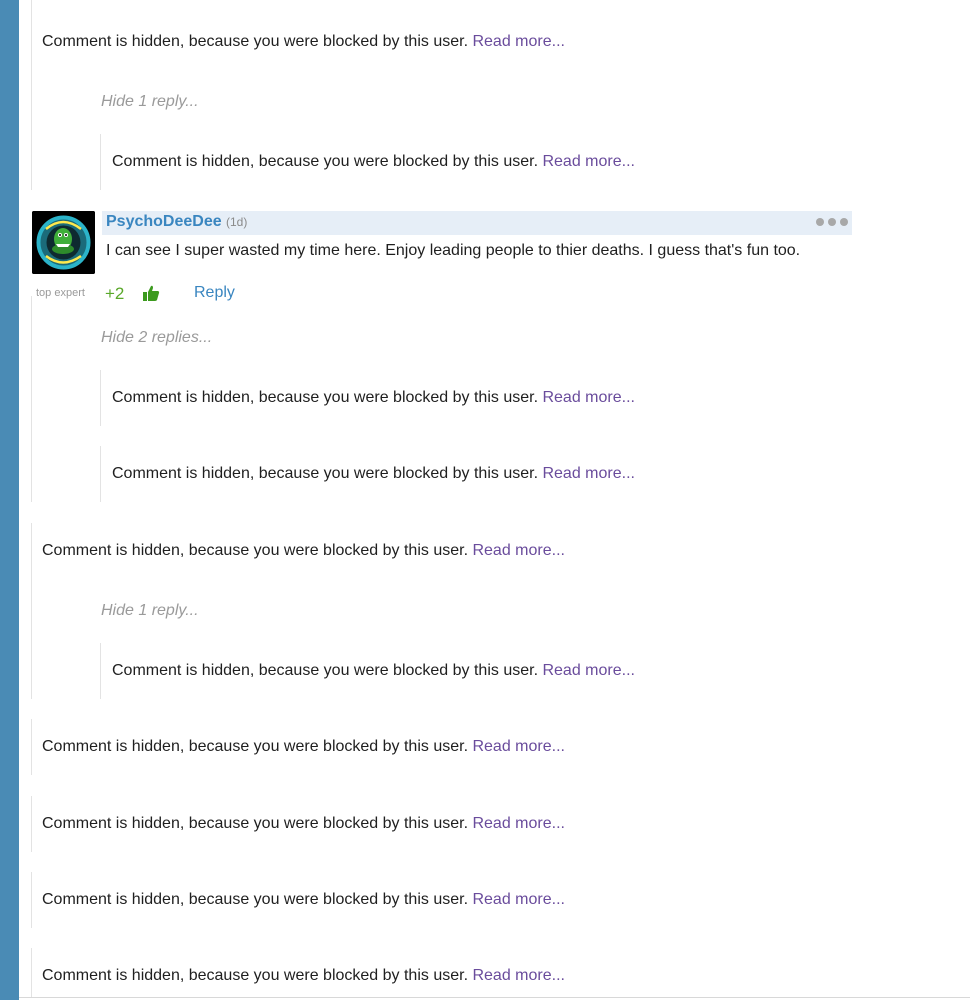 Image resolution: width=970 pixels, height=1000 pixels. I want to click on user-badge: top expert, so click(60, 293).